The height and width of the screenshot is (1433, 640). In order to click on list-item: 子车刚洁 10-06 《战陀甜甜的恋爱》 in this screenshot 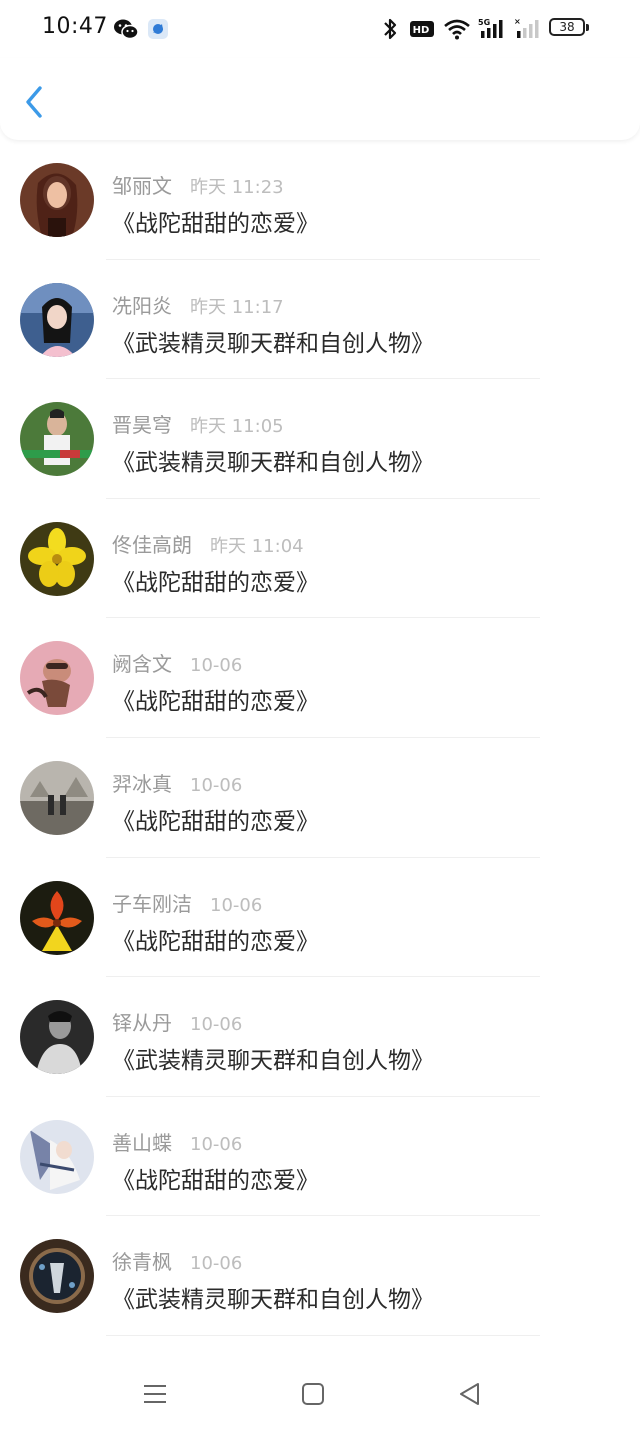, I will do `click(320, 918)`.